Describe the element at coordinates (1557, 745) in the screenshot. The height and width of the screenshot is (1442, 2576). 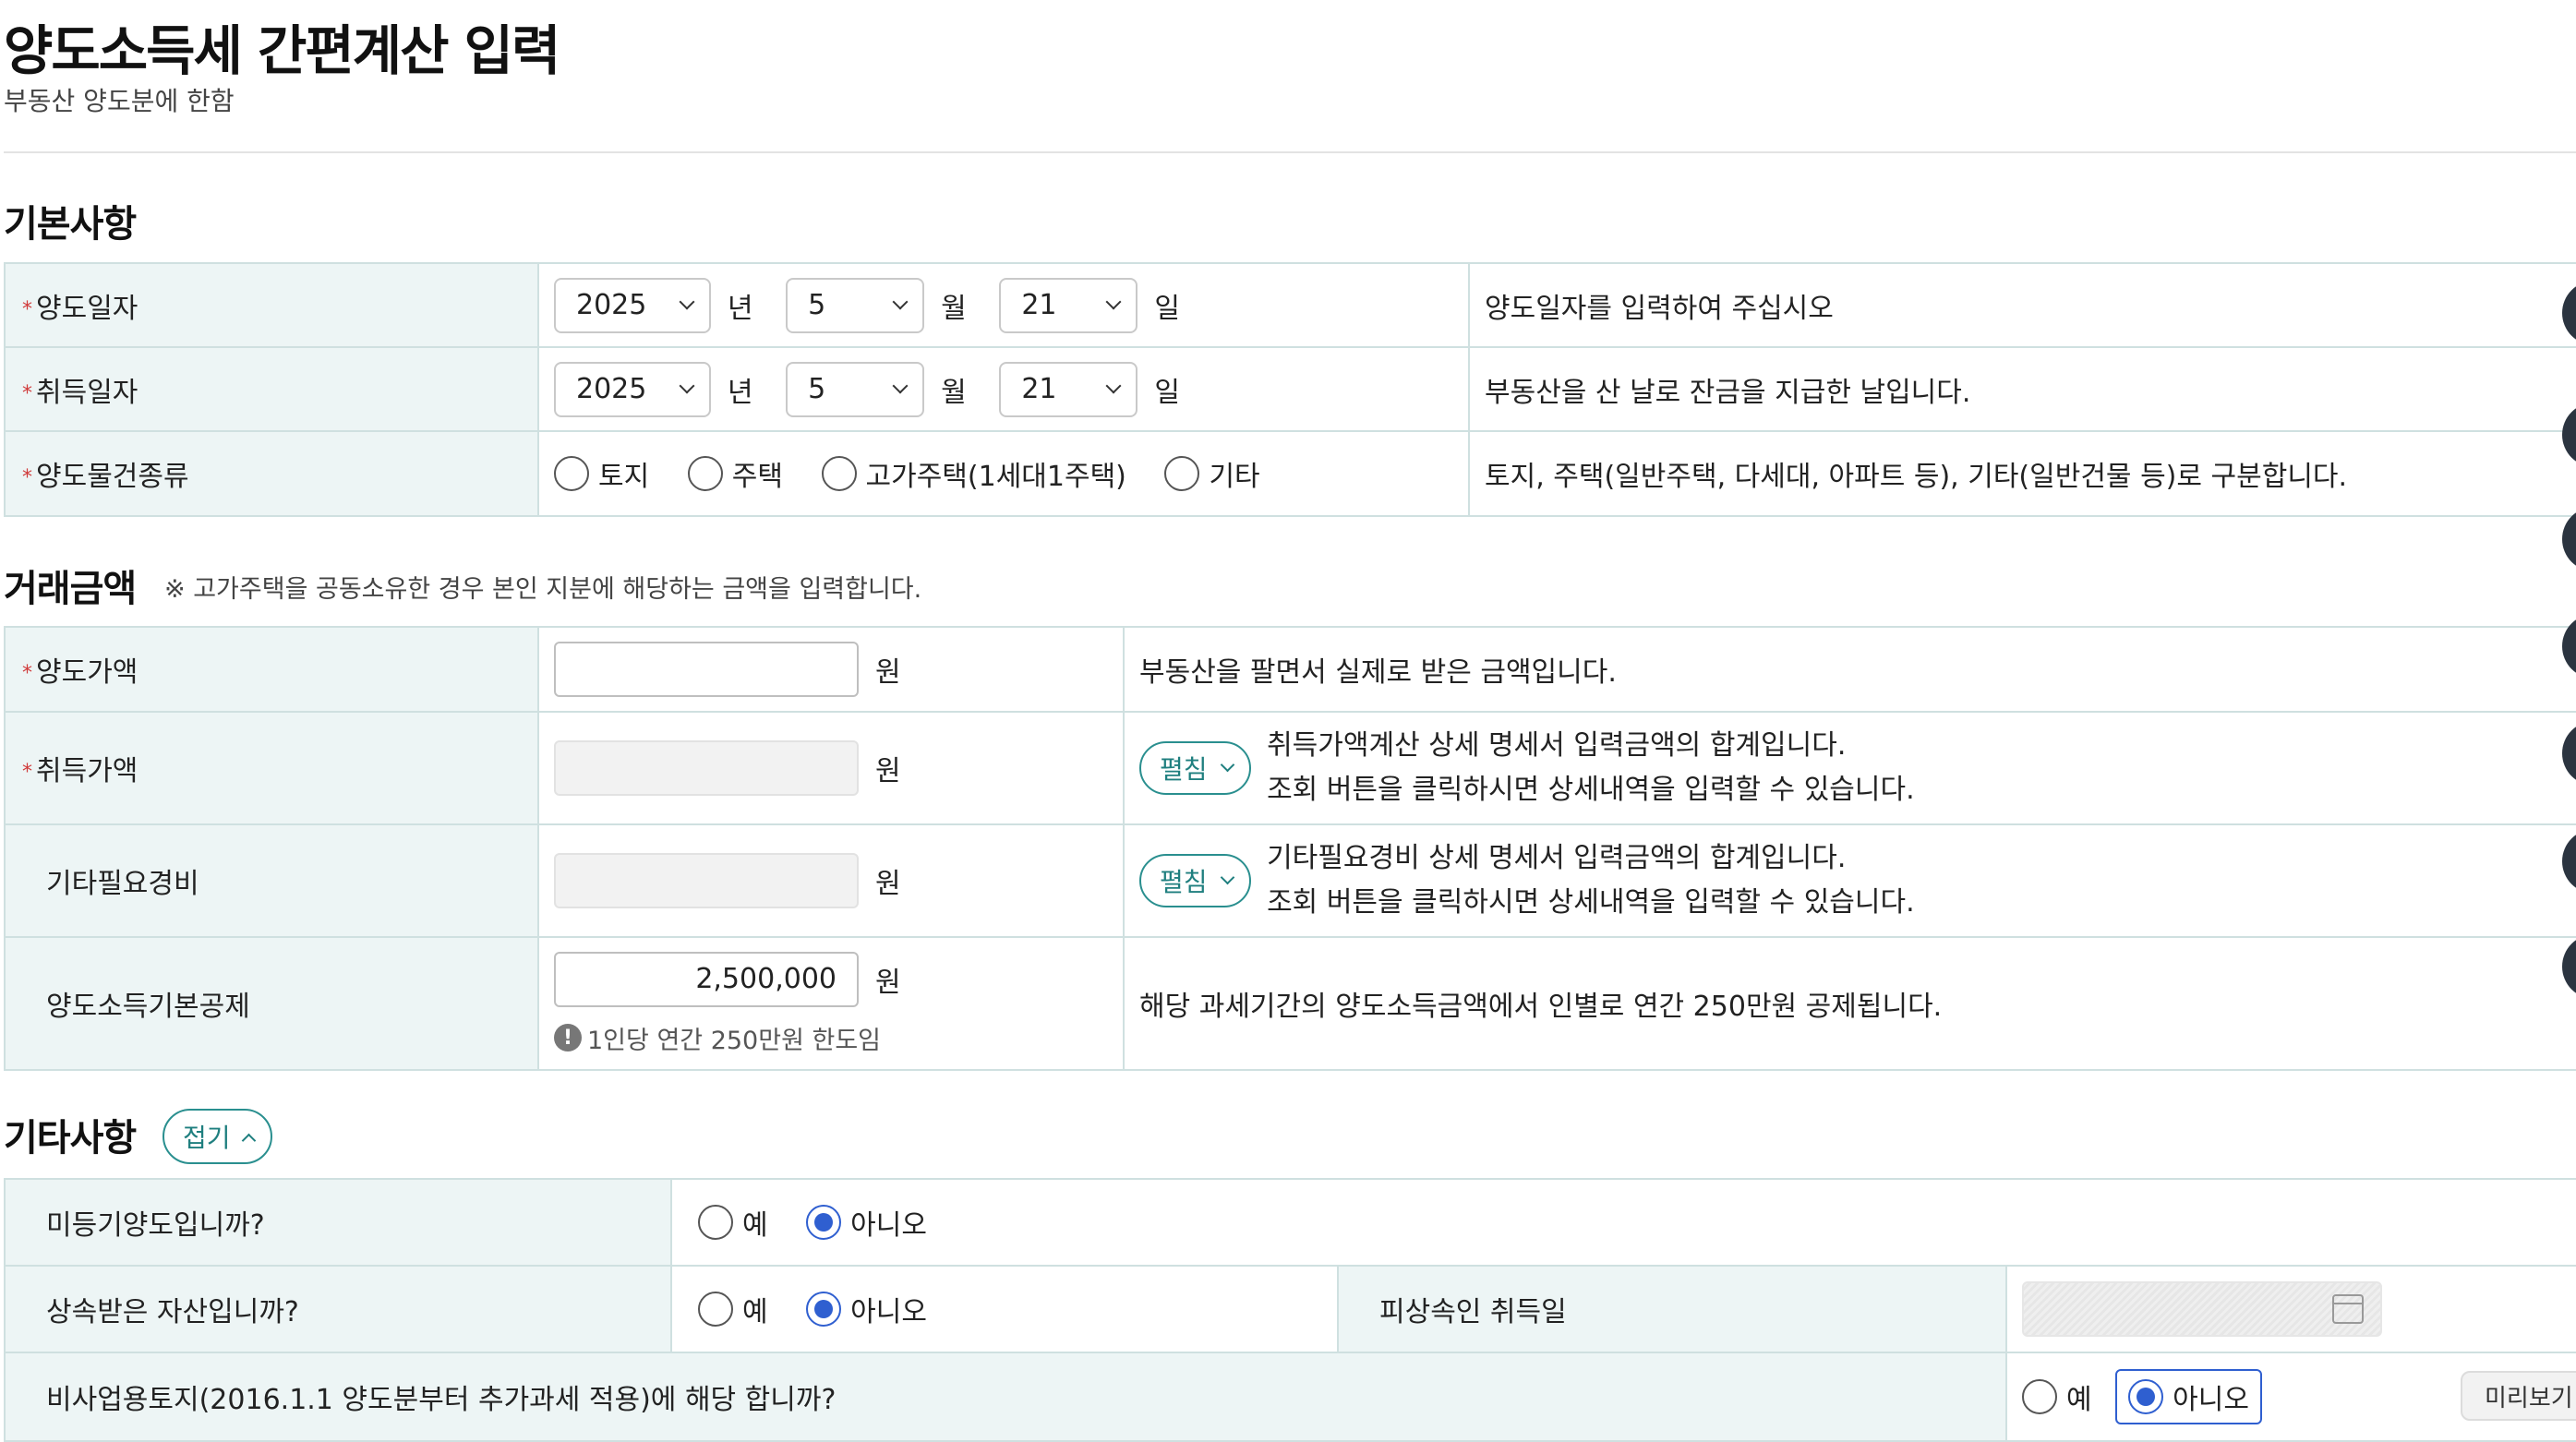
I see `help-line: 취득가액계산 상세 명세서 입력금액의 합계입니다.` at that location.